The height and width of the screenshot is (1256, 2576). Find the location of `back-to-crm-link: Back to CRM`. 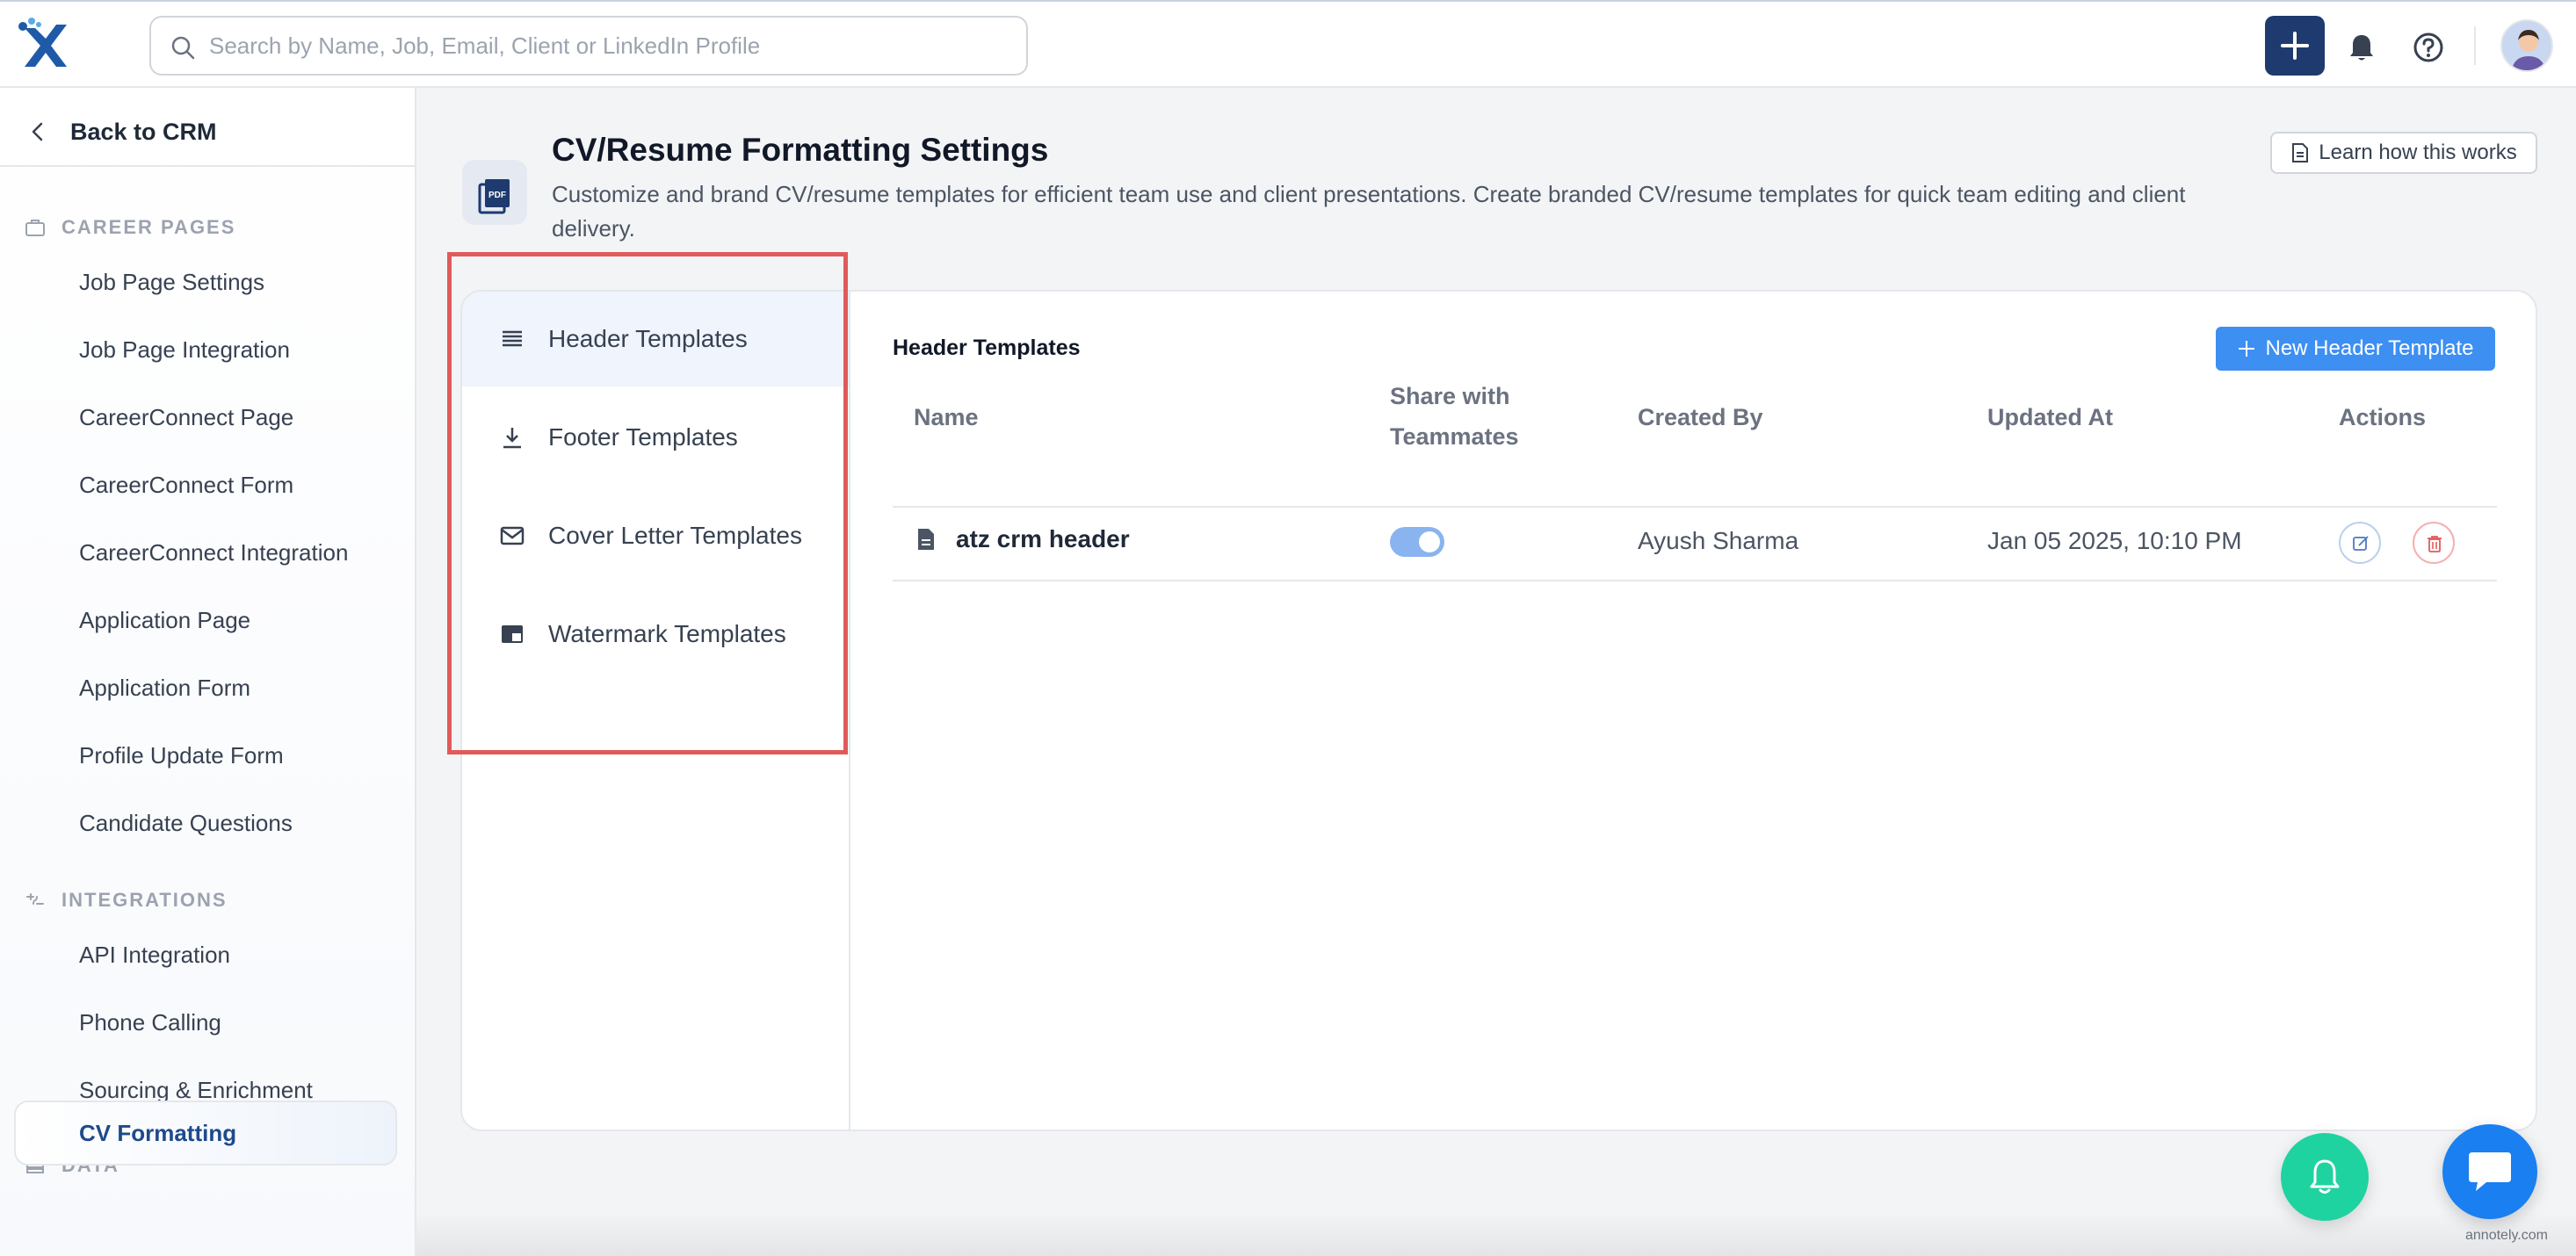

back-to-crm-link: Back to CRM is located at coordinates (121, 131).